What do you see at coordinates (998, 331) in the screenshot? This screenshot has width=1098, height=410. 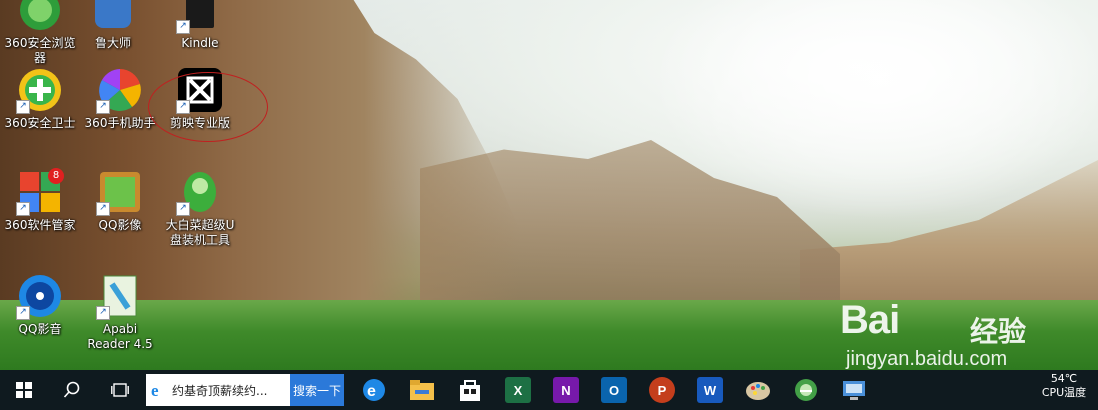 I see `watermark-brand-cn: 经验` at bounding box center [998, 331].